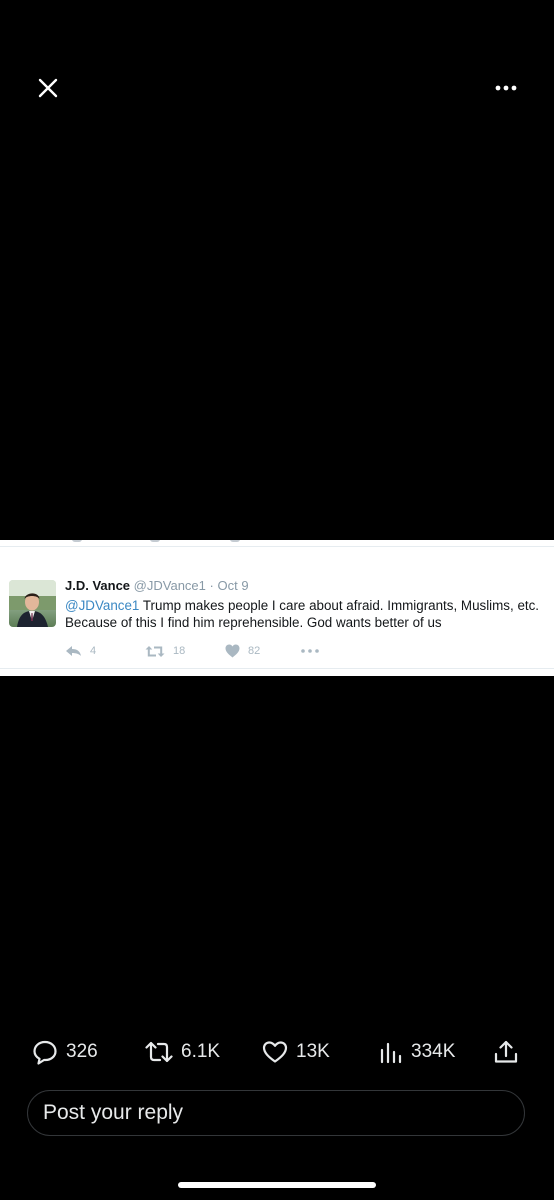 This screenshot has height=1200, width=554. I want to click on tweet-mention: @JDVance1, so click(102, 605).